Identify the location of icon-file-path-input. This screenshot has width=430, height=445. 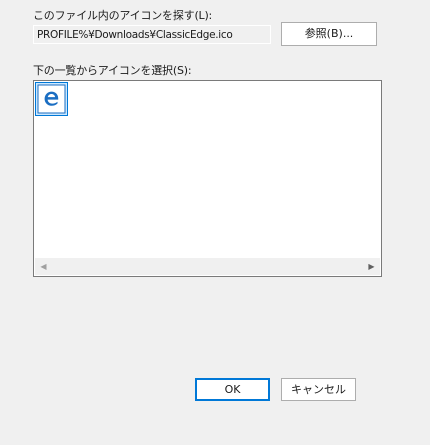
(152, 34).